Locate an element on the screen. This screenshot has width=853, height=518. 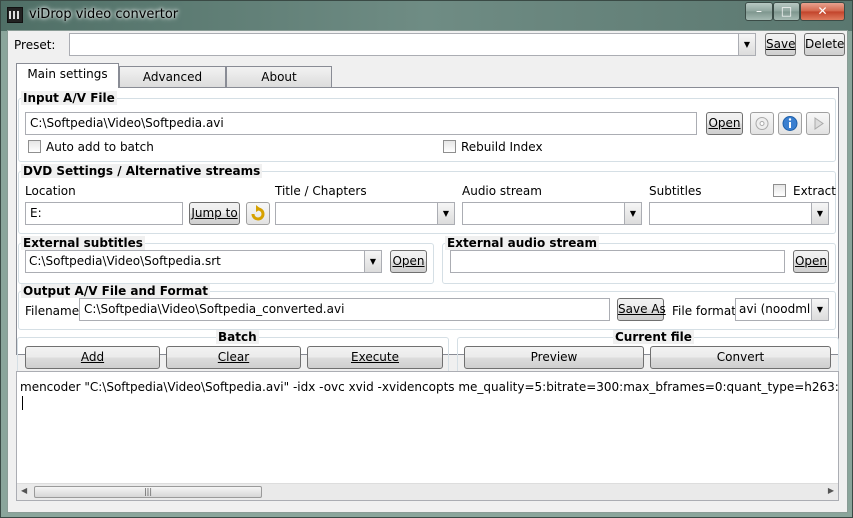
scrollbar-thumb: ||| is located at coordinates (148, 492).